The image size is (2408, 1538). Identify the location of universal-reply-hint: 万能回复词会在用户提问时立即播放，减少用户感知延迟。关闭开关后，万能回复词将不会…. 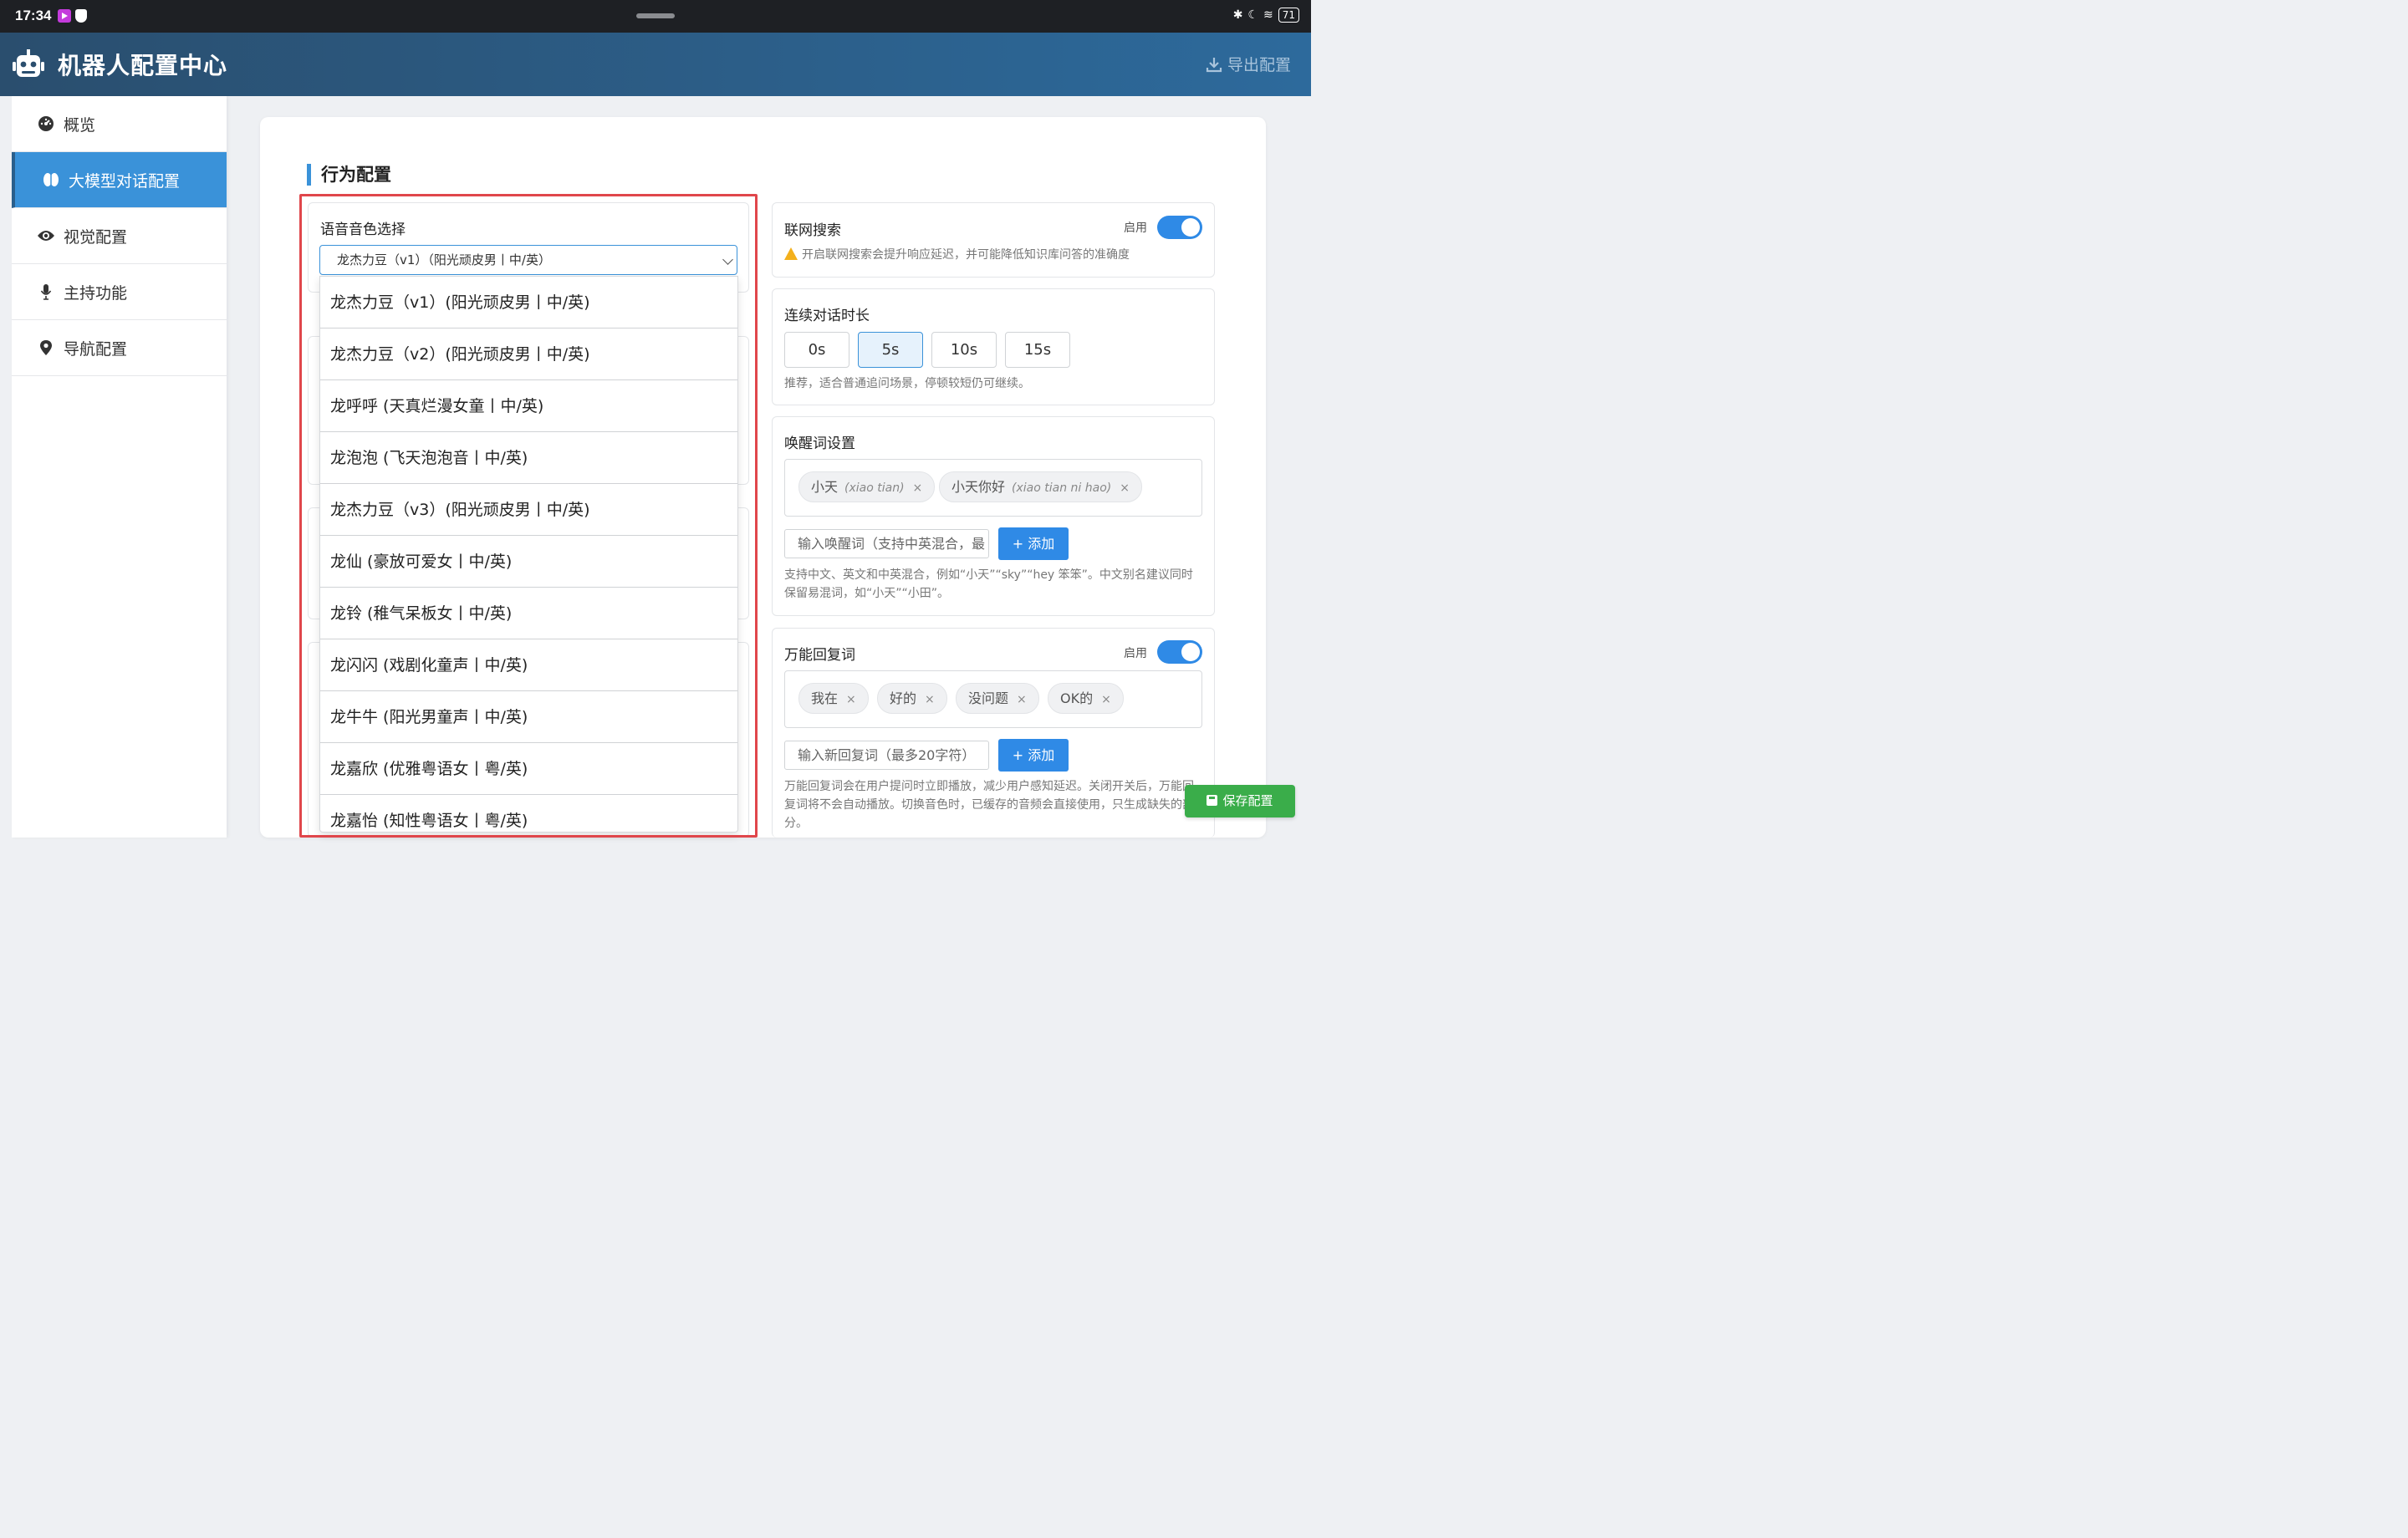
(989, 805).